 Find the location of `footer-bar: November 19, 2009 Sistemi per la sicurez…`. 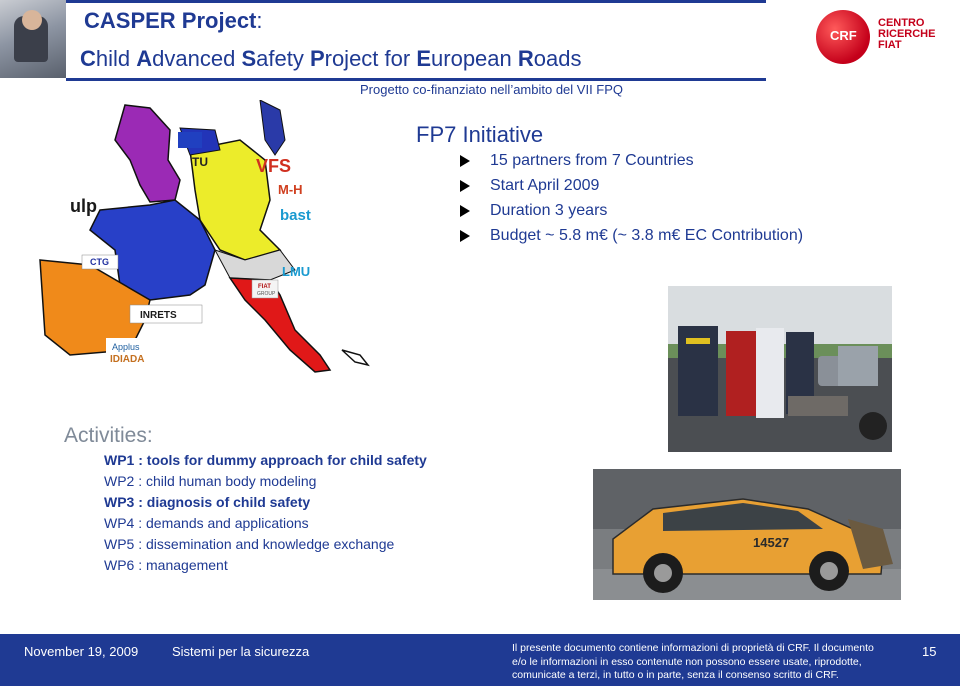

footer-bar: November 19, 2009 Sistemi per la sicurez… is located at coordinates (480, 660).